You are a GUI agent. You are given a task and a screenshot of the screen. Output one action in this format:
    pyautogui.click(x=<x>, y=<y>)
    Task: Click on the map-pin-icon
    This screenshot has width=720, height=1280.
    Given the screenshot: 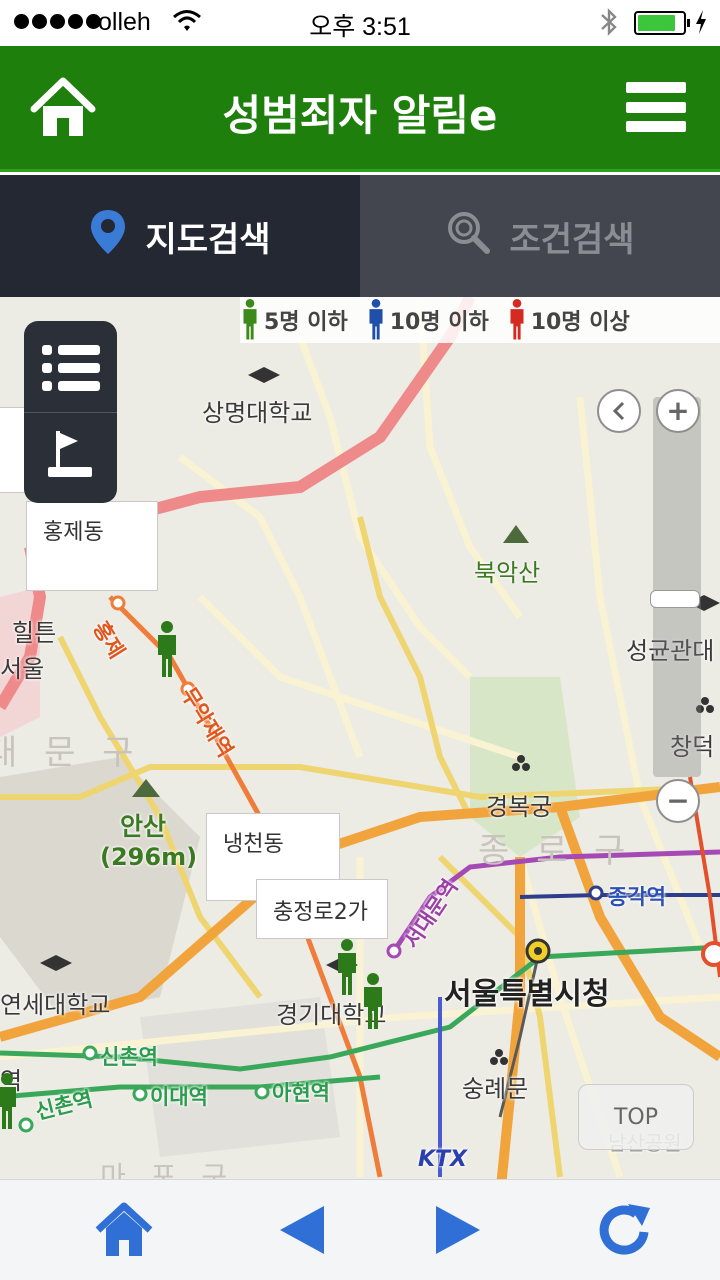 What is the action you would take?
    pyautogui.click(x=108, y=236)
    